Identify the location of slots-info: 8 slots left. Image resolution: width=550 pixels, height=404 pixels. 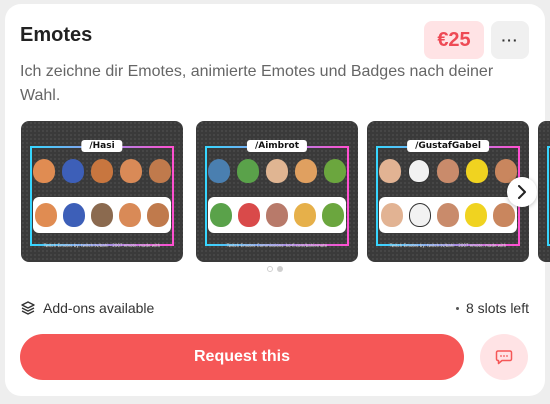
(492, 308).